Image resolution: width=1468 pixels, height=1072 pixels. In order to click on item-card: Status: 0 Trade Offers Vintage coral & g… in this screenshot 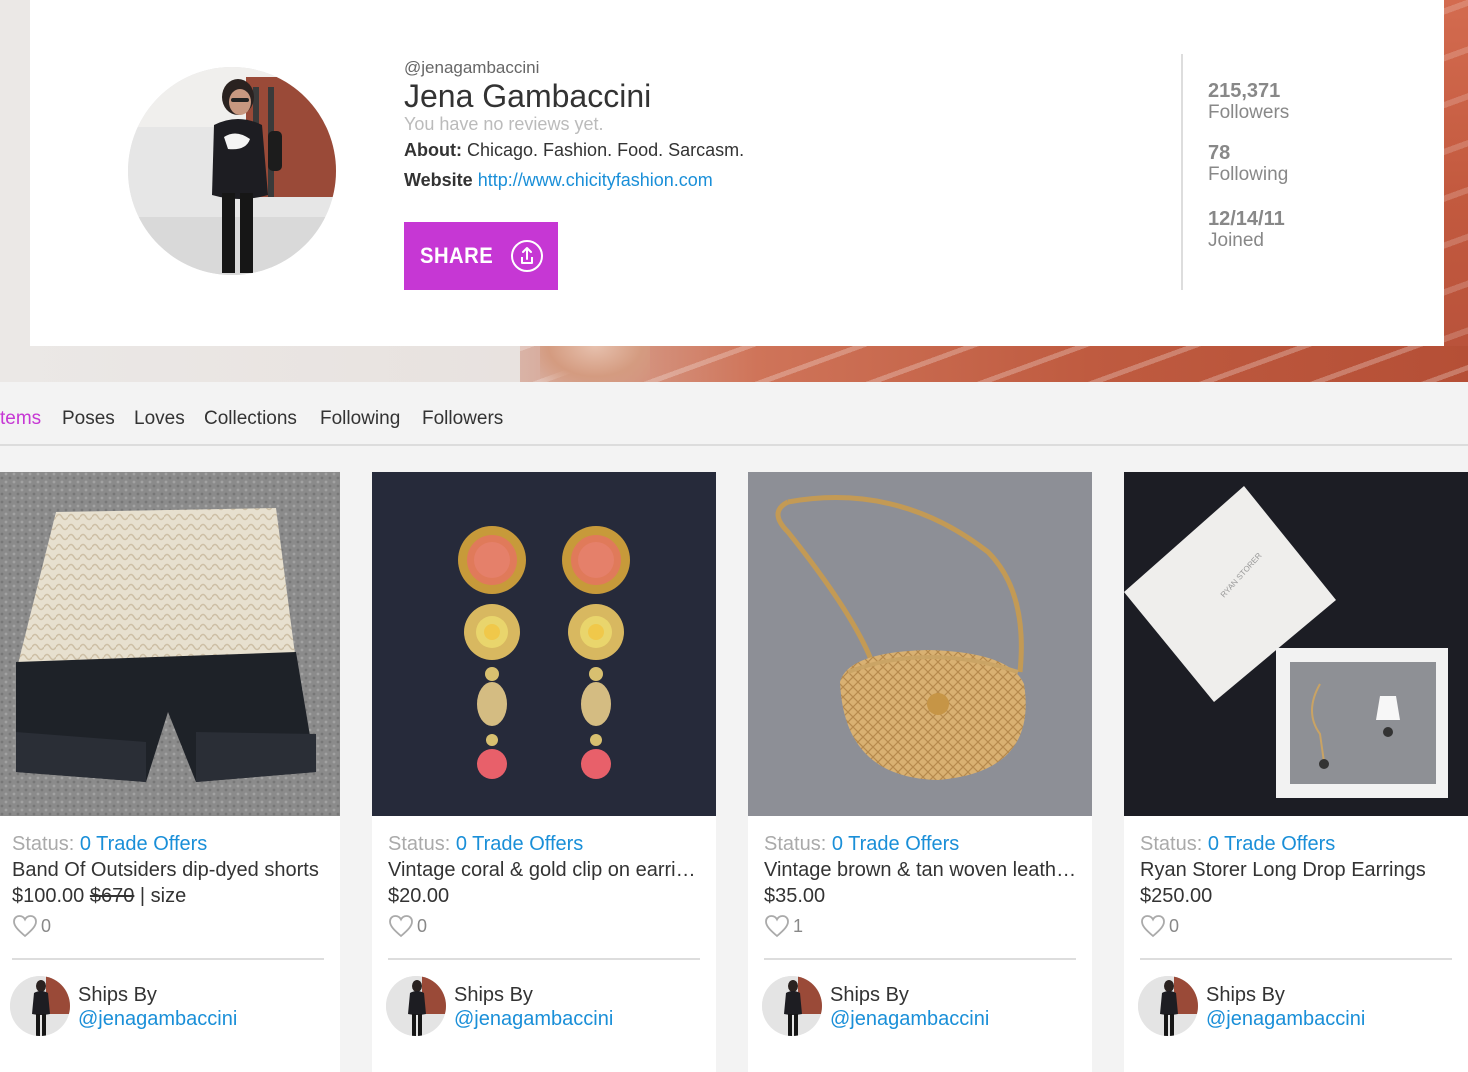, I will do `click(544, 772)`.